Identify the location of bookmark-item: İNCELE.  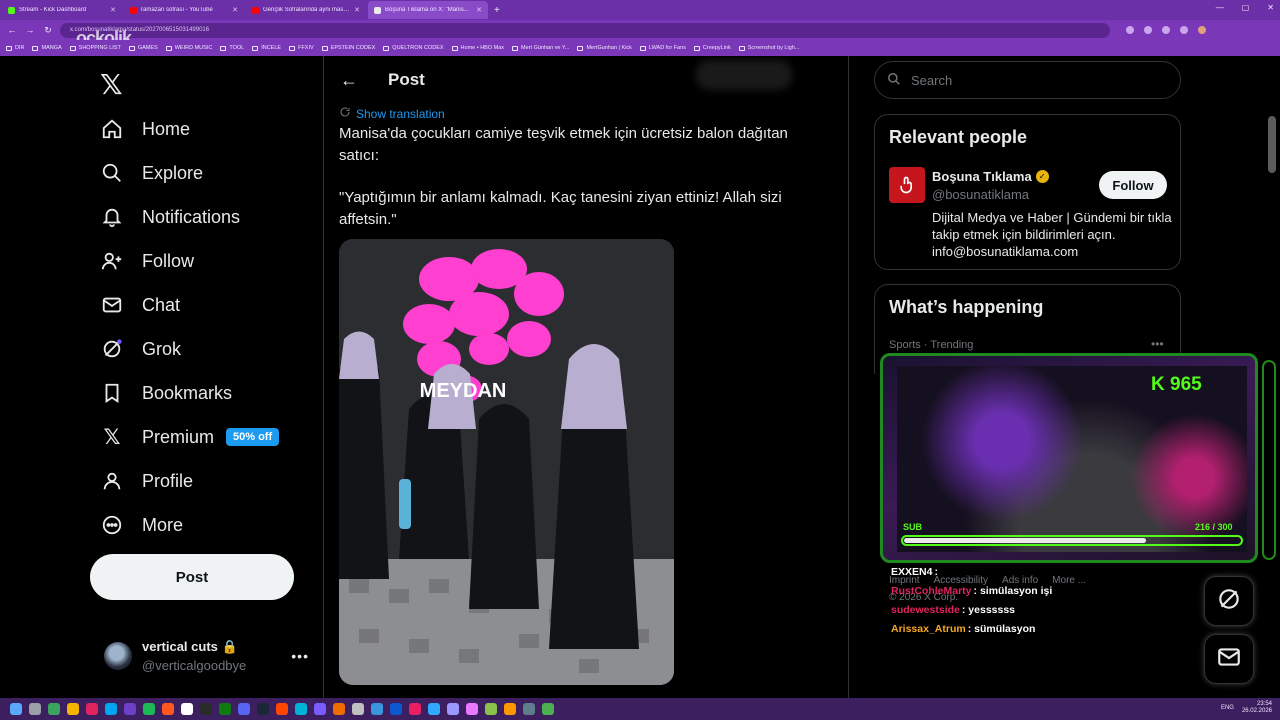
(266, 48).